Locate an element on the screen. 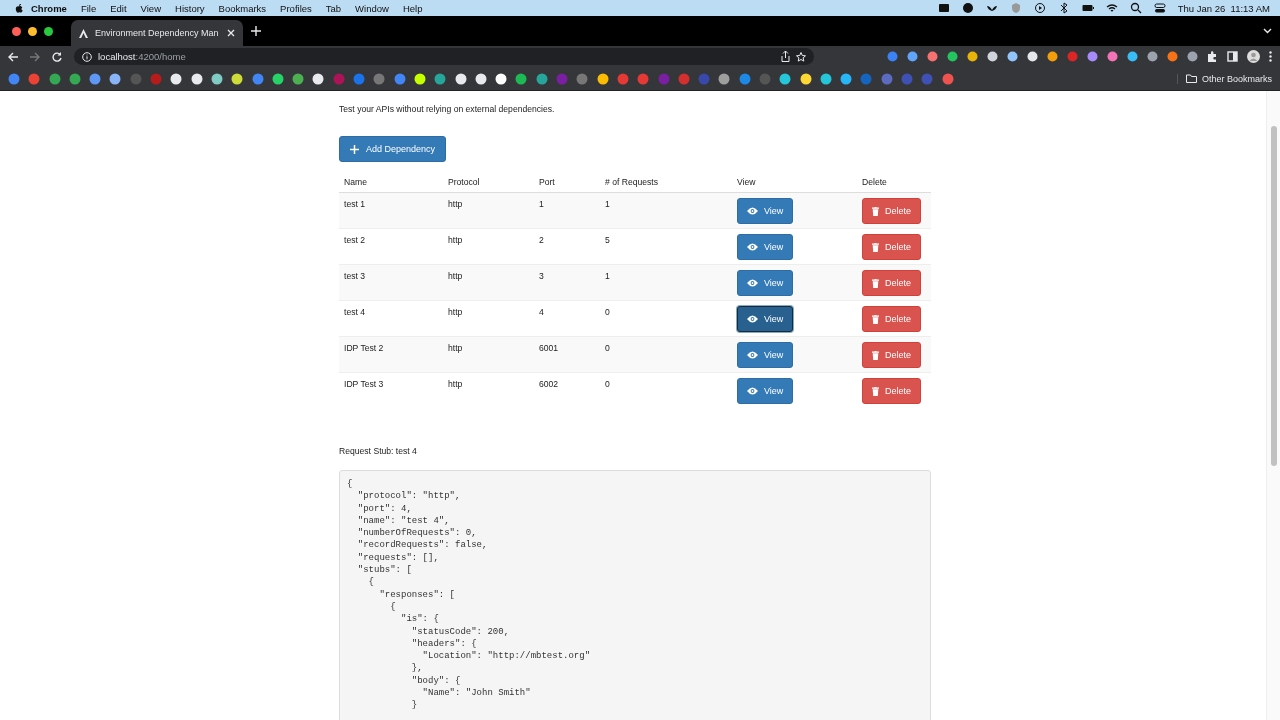  code-line: "statusCode": 200, is located at coordinates (460, 631).